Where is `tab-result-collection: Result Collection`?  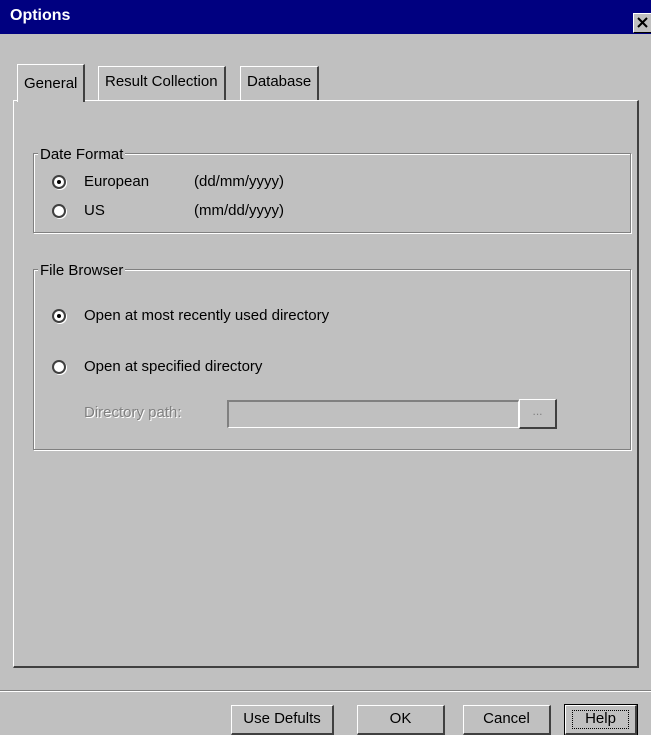
tab-result-collection: Result Collection is located at coordinates (162, 83).